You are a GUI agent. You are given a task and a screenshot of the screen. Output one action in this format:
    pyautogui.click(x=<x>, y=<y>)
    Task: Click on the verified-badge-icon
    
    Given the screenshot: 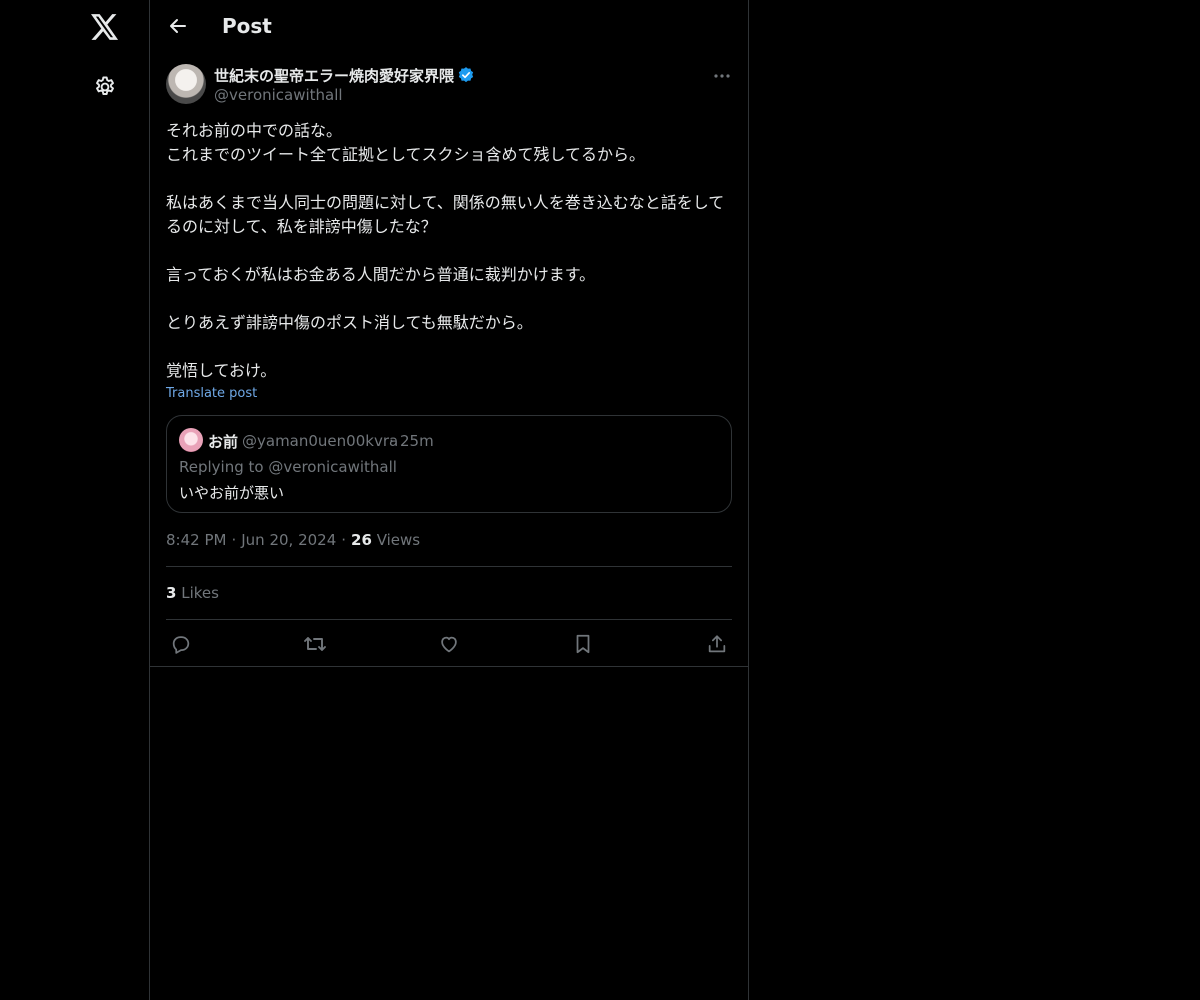 What is the action you would take?
    pyautogui.click(x=466, y=75)
    